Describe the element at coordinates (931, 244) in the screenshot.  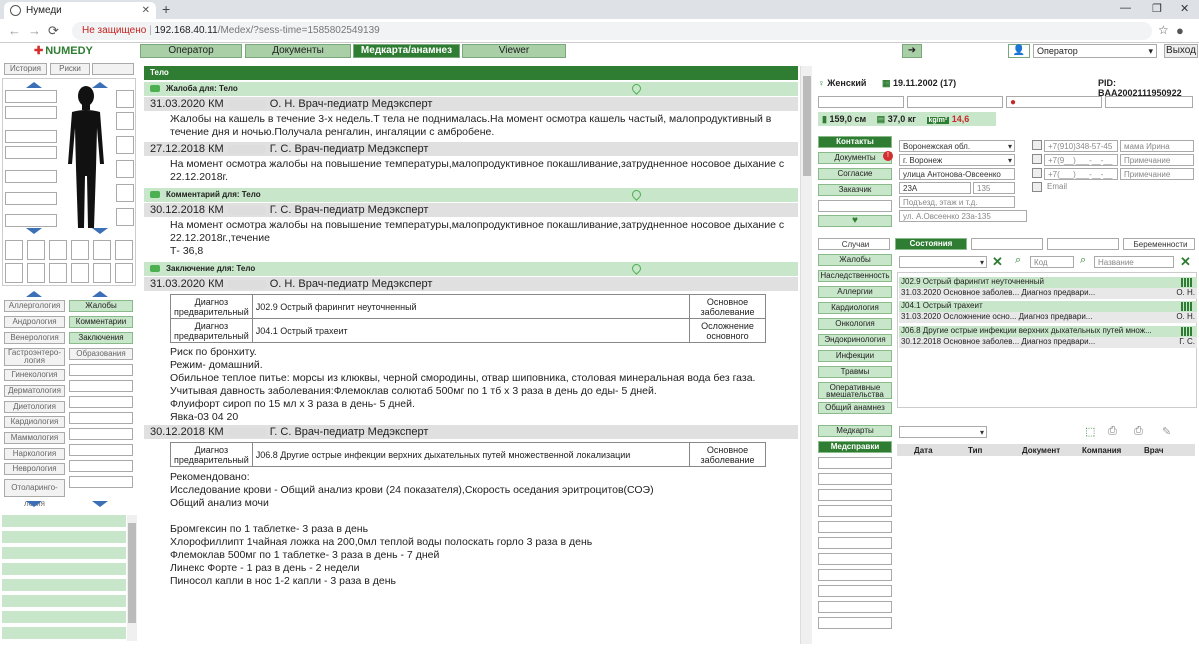
I see `tab-states: Состояния` at that location.